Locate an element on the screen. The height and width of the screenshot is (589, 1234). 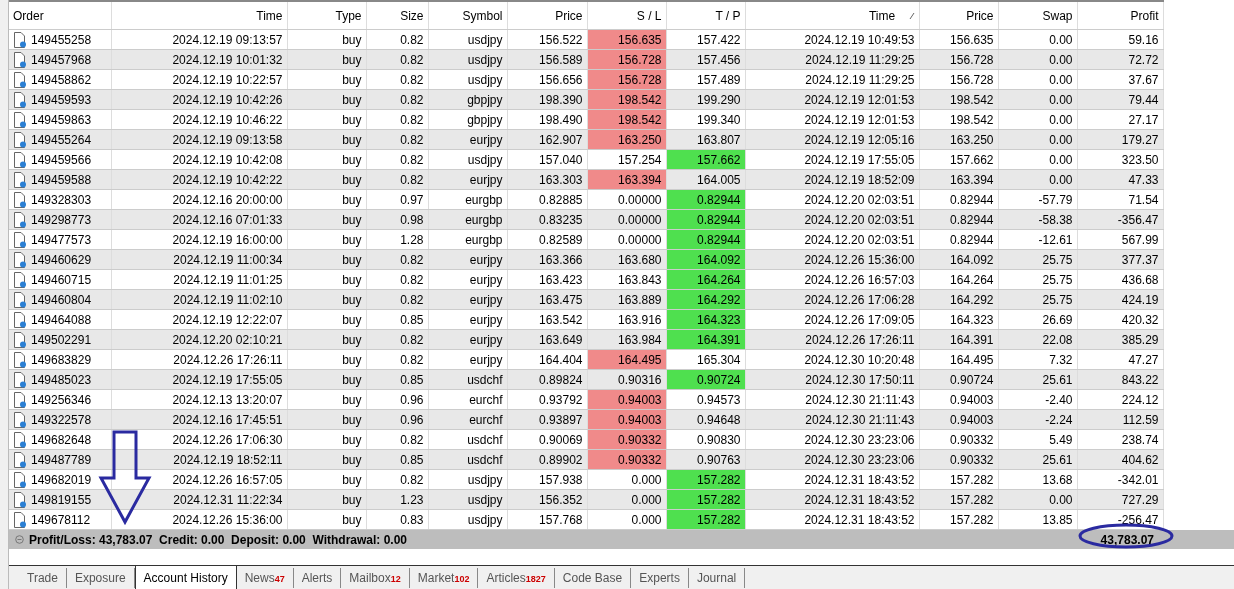
table-cell: 163.423 is located at coordinates (547, 279).